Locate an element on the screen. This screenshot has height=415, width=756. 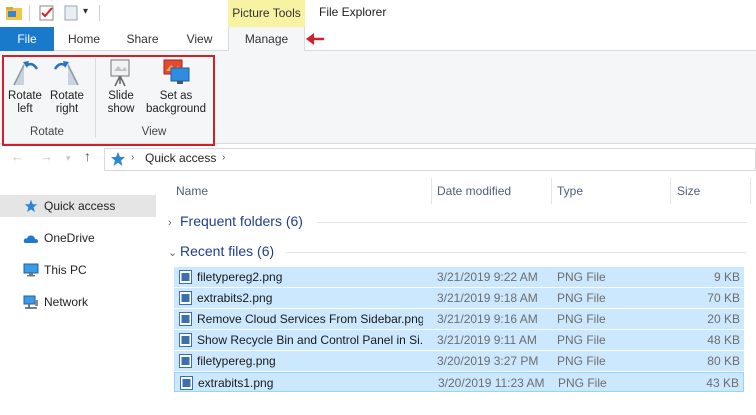
file-date: 3/21/2019 9:16 AM is located at coordinates (487, 319).